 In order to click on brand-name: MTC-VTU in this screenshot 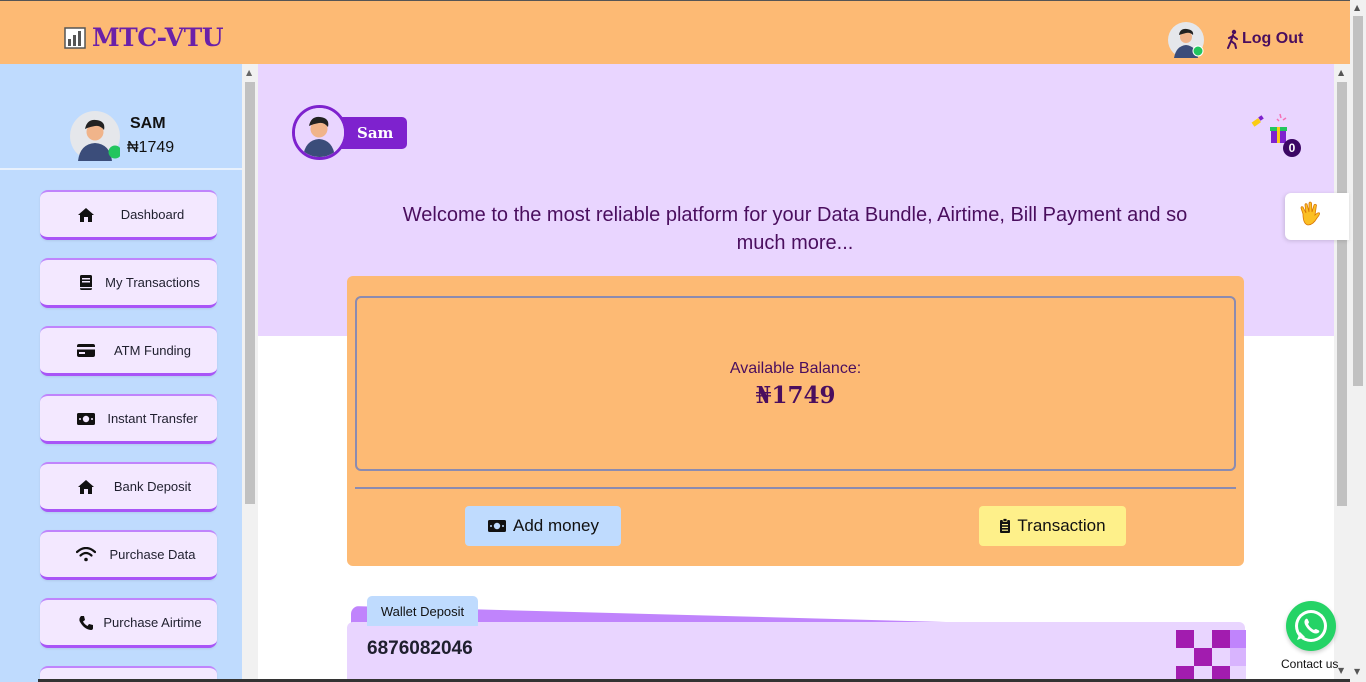, I will do `click(158, 37)`.